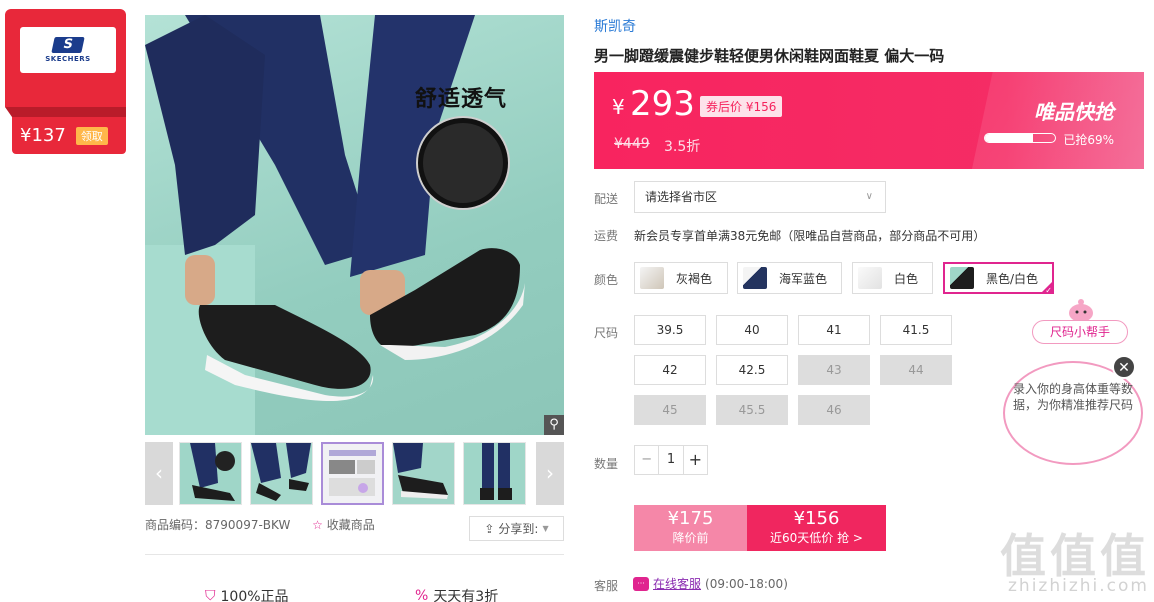 The height and width of the screenshot is (602, 1154). I want to click on size-option: 42.5, so click(752, 370).